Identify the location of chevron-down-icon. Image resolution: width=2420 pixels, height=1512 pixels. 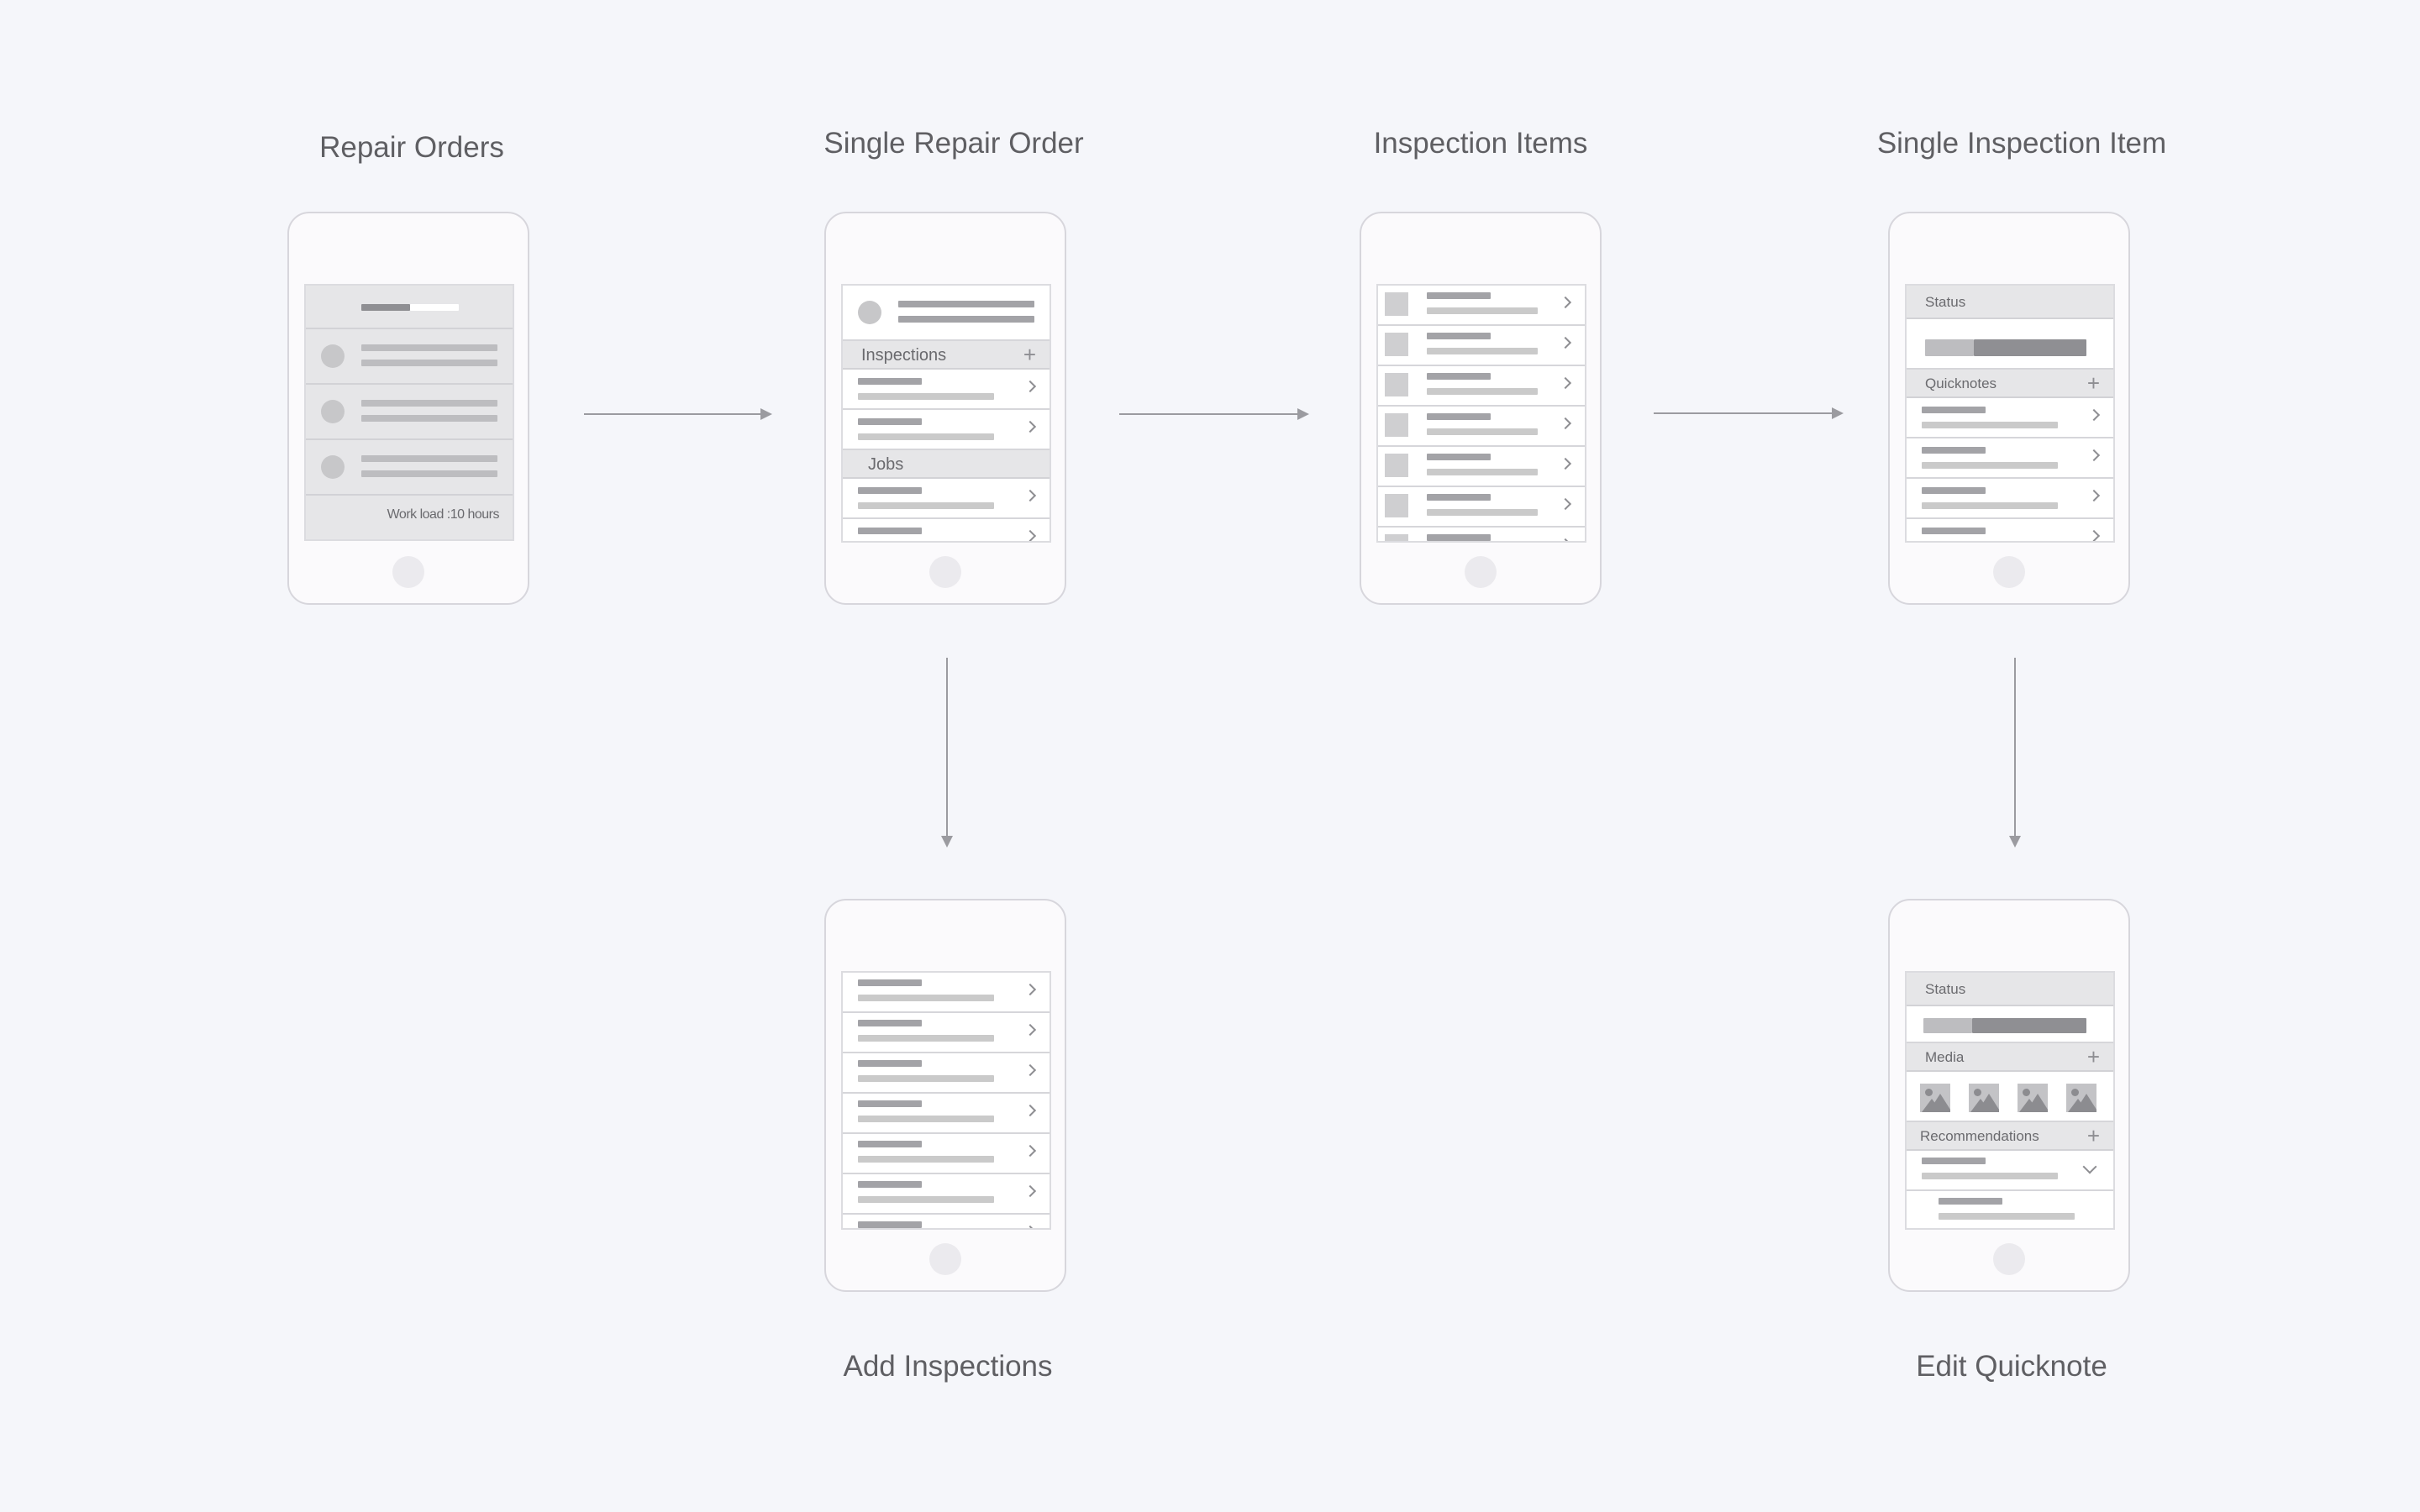
(2089, 1166).